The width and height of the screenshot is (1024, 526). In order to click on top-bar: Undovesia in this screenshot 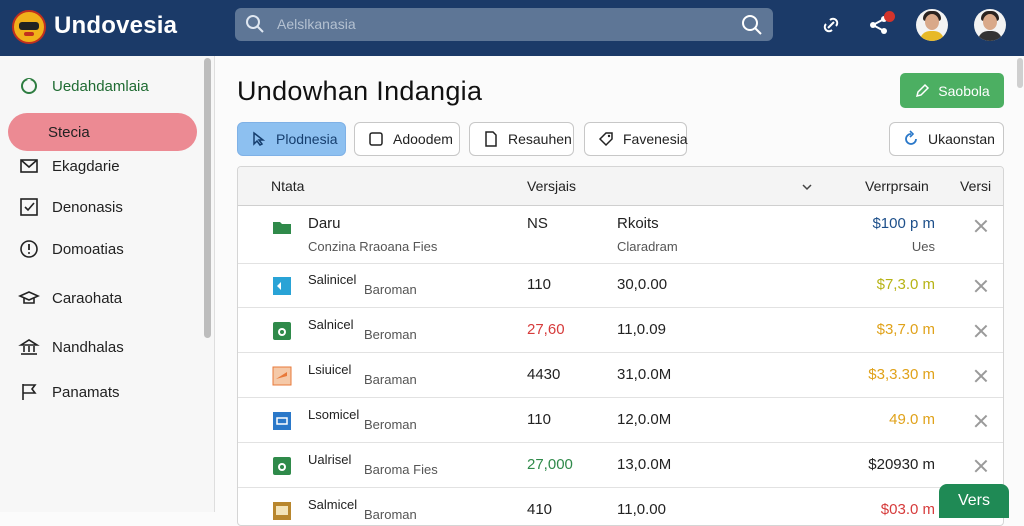, I will do `click(512, 28)`.